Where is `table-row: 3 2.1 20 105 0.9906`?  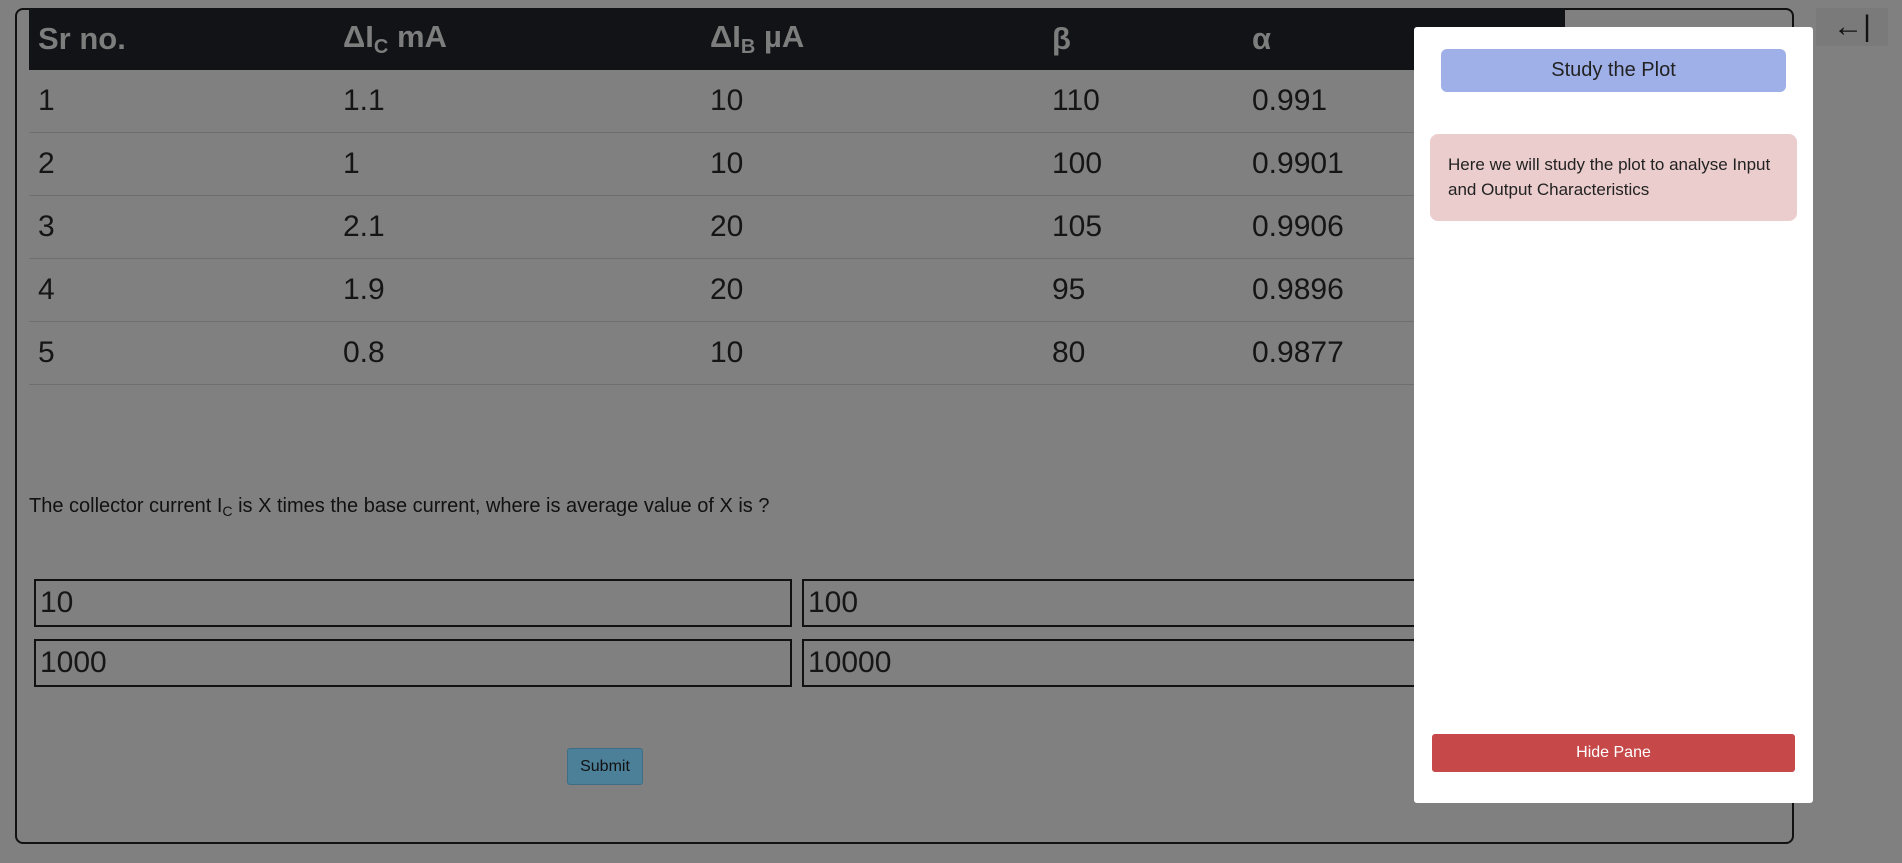
table-row: 3 2.1 20 105 0.9906 is located at coordinates (797, 227).